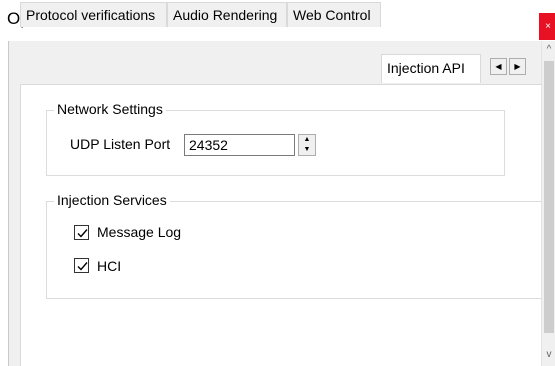 Image resolution: width=555 pixels, height=366 pixels. Describe the element at coordinates (549, 197) in the screenshot. I see `scrollbar-thumb` at that location.